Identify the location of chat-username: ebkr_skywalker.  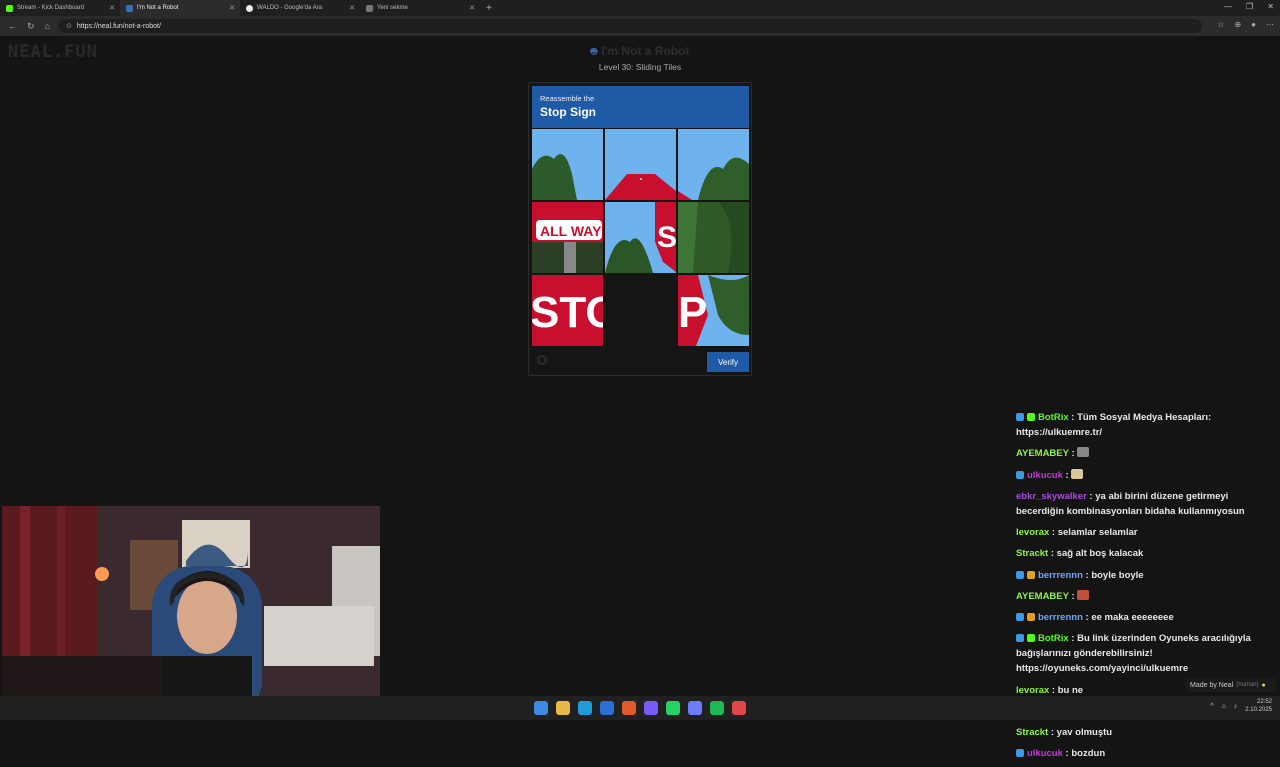
(1051, 496).